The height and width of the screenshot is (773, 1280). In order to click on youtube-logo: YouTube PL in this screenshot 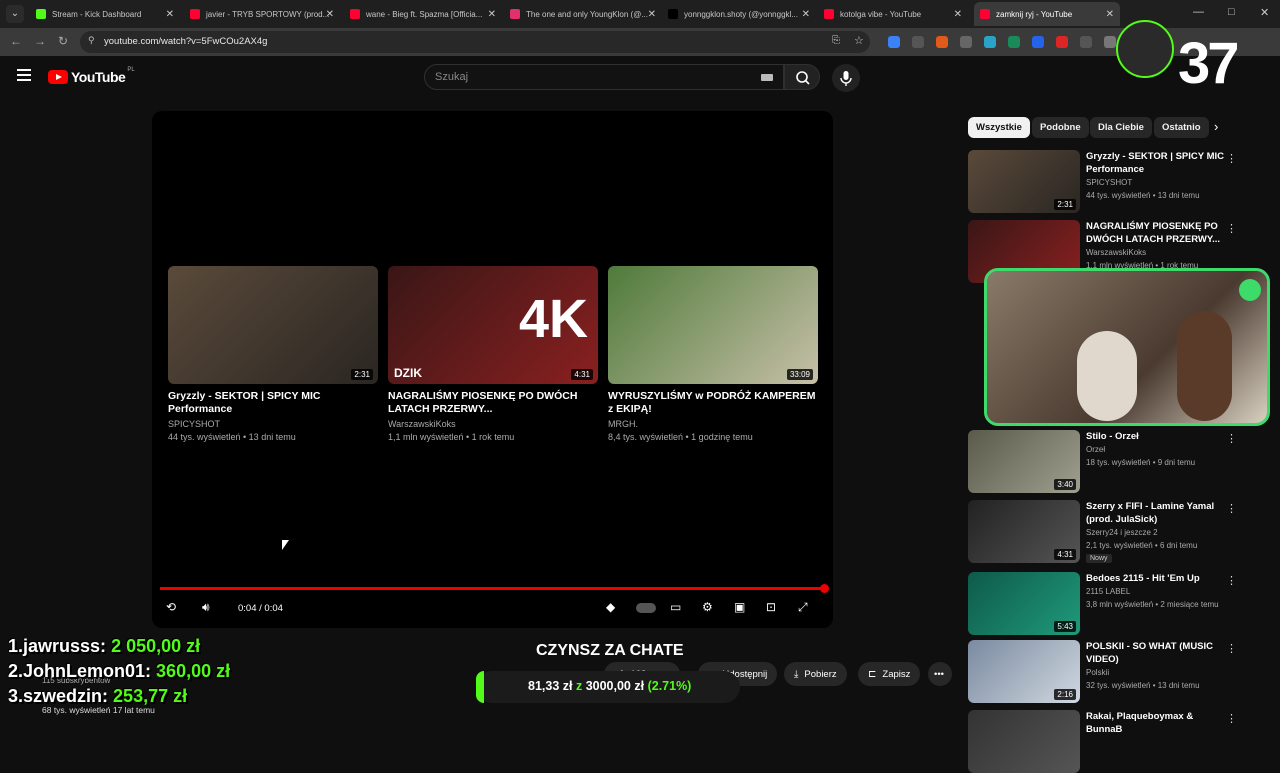, I will do `click(91, 76)`.